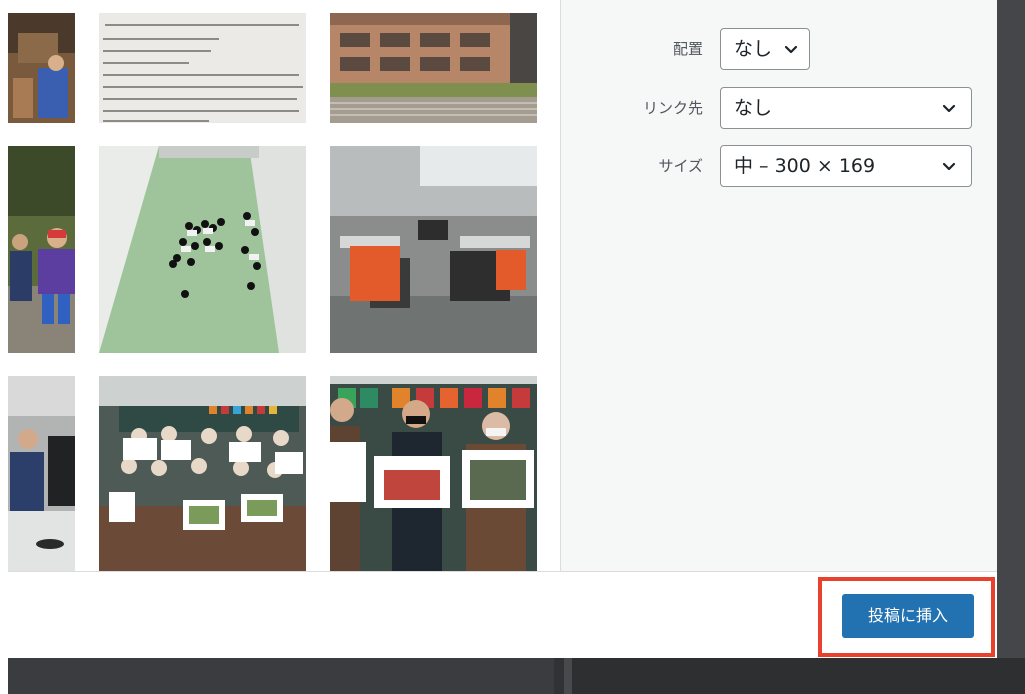 Image resolution: width=1025 pixels, height=694 pixels. Describe the element at coordinates (502, 614) in the screenshot. I see `media-modal-toolbar: 投稿に挿入` at that location.